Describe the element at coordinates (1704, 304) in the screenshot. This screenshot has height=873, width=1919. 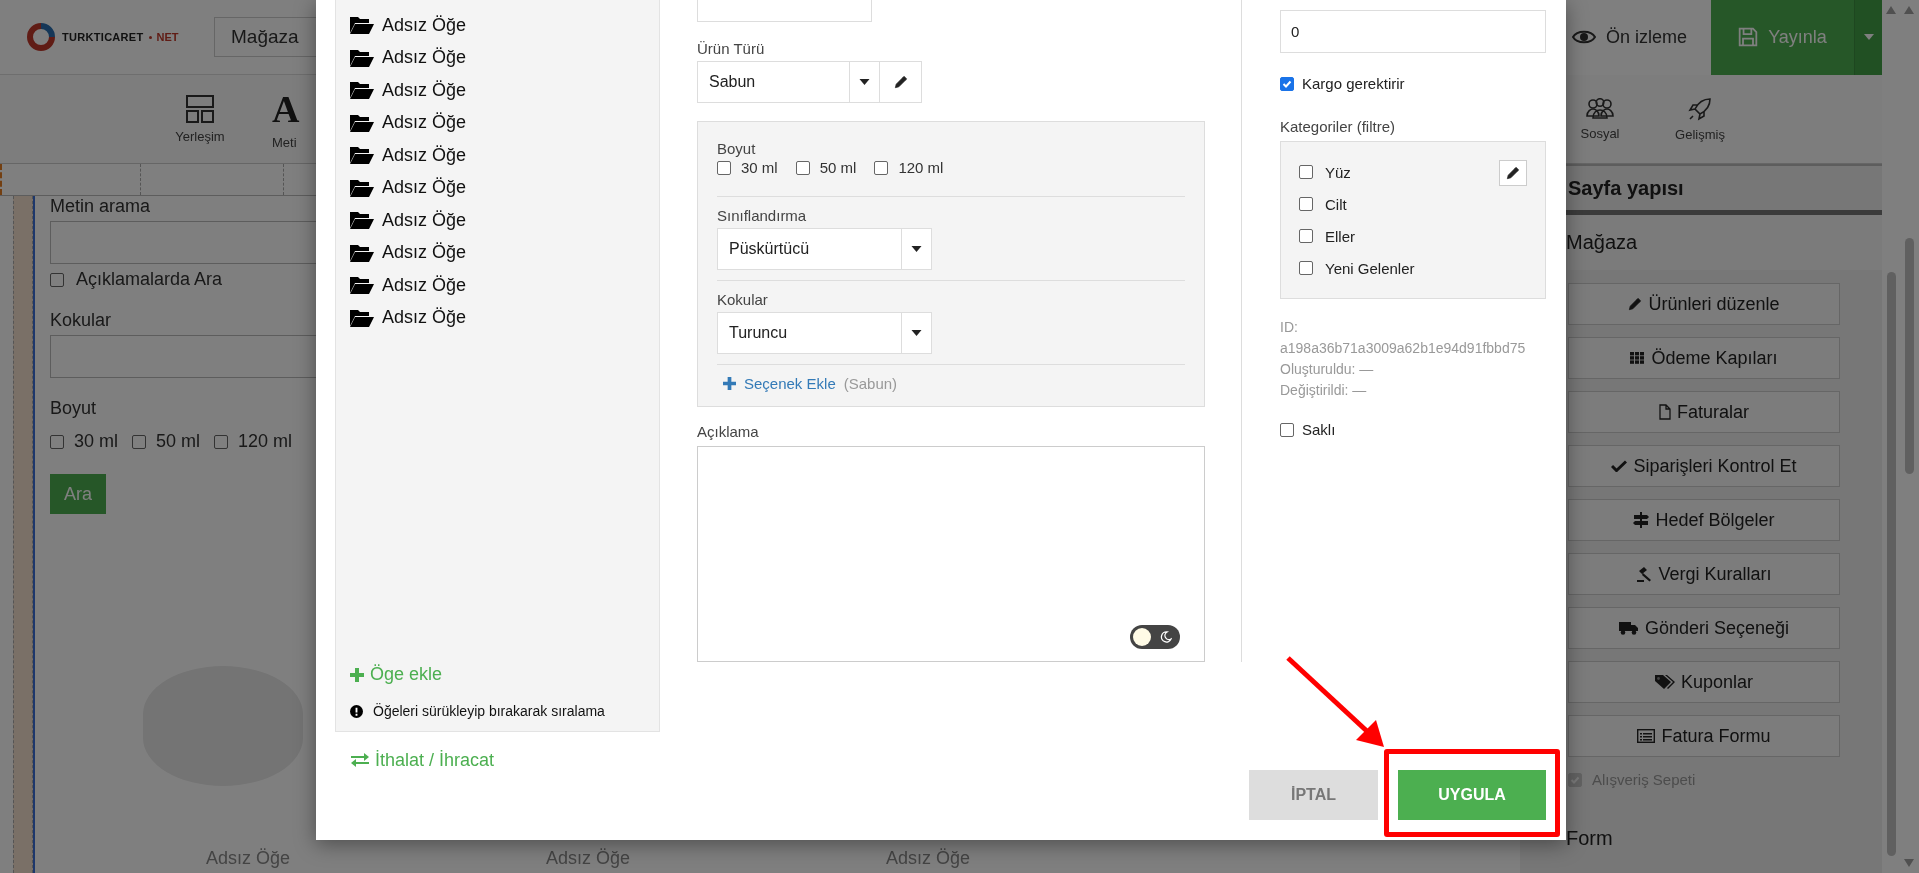
I see `sidebar-button: Ürünleri düzenle` at that location.